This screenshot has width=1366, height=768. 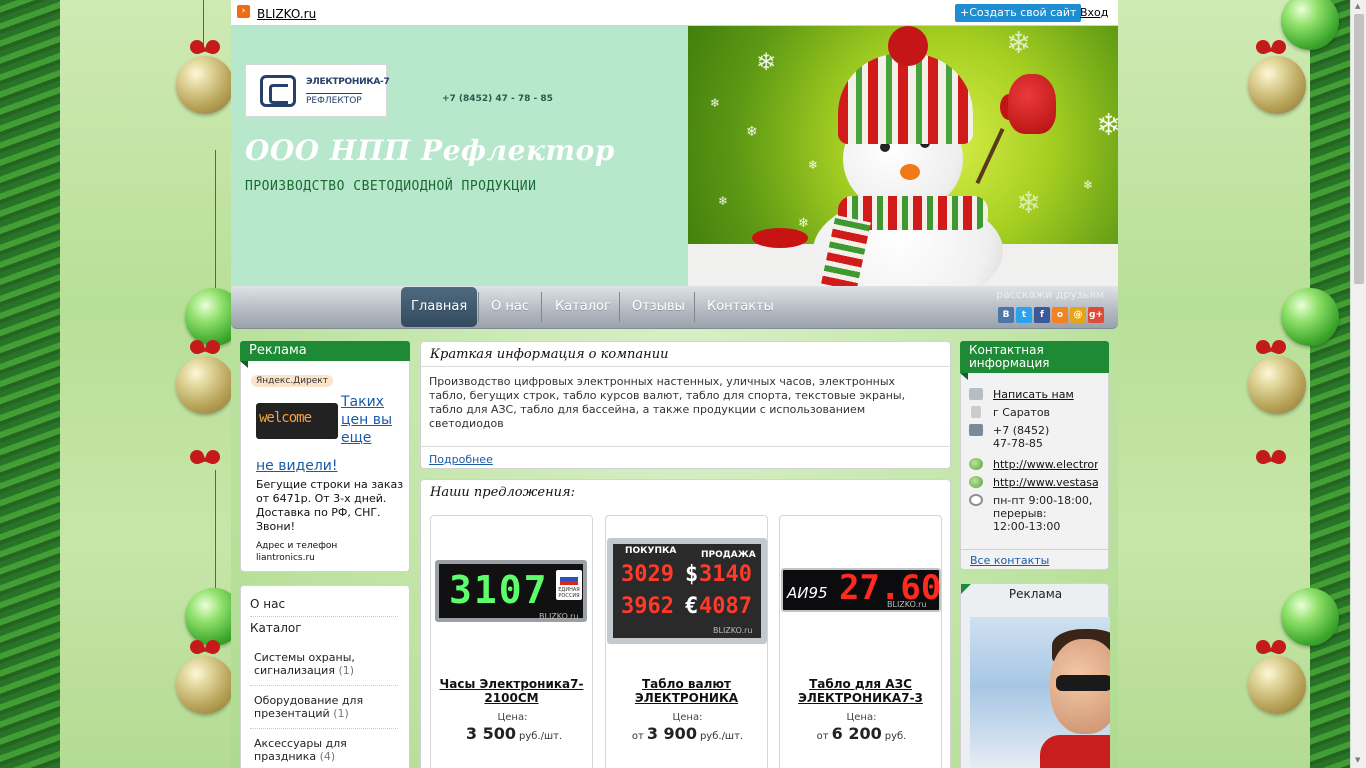 I want to click on logo-line2: РЕФЛЕКТОР, so click(x=334, y=99).